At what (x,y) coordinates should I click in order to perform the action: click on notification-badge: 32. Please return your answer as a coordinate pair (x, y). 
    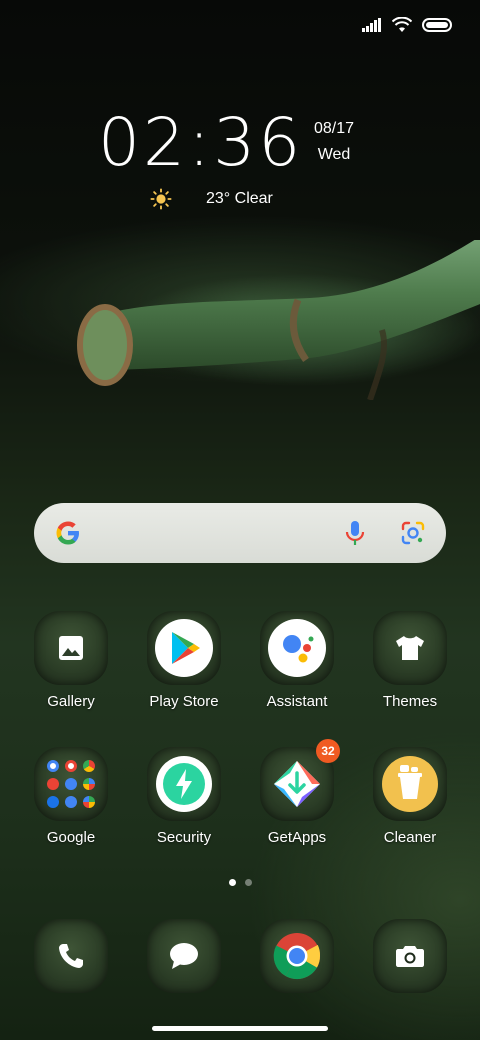
    Looking at the image, I should click on (328, 751).